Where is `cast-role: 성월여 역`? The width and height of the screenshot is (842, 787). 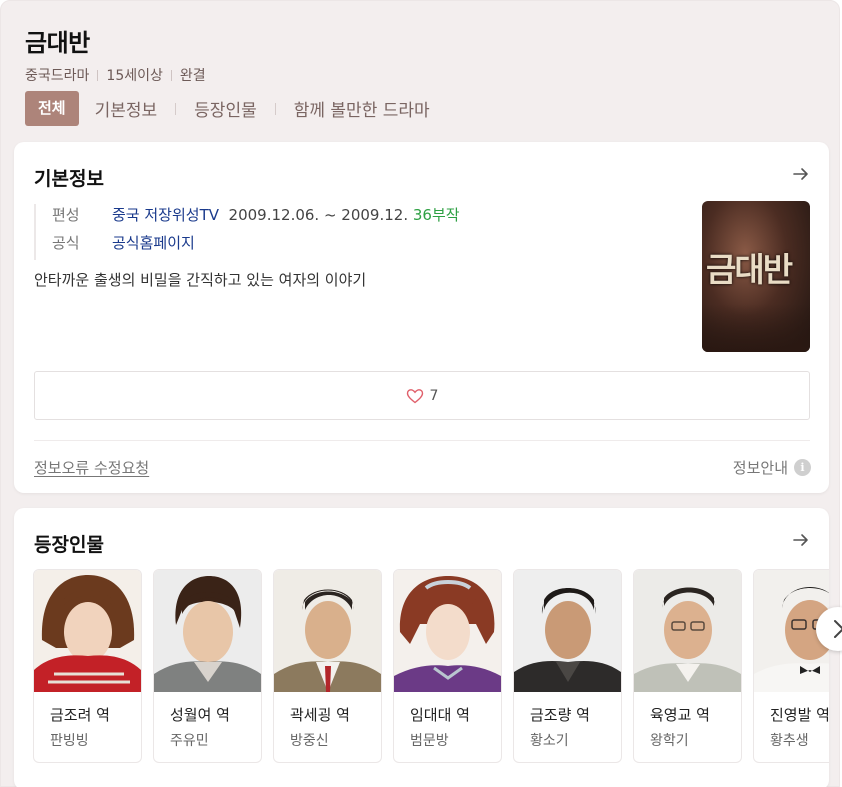 cast-role: 성월여 역 is located at coordinates (200, 715).